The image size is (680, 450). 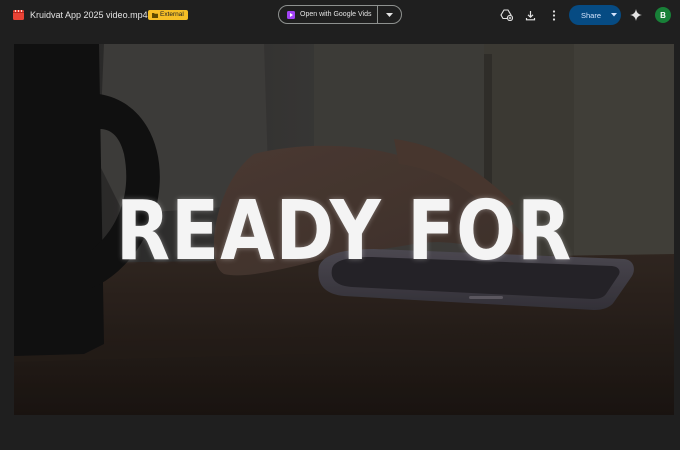 I want to click on gemini-button, so click(x=636, y=15).